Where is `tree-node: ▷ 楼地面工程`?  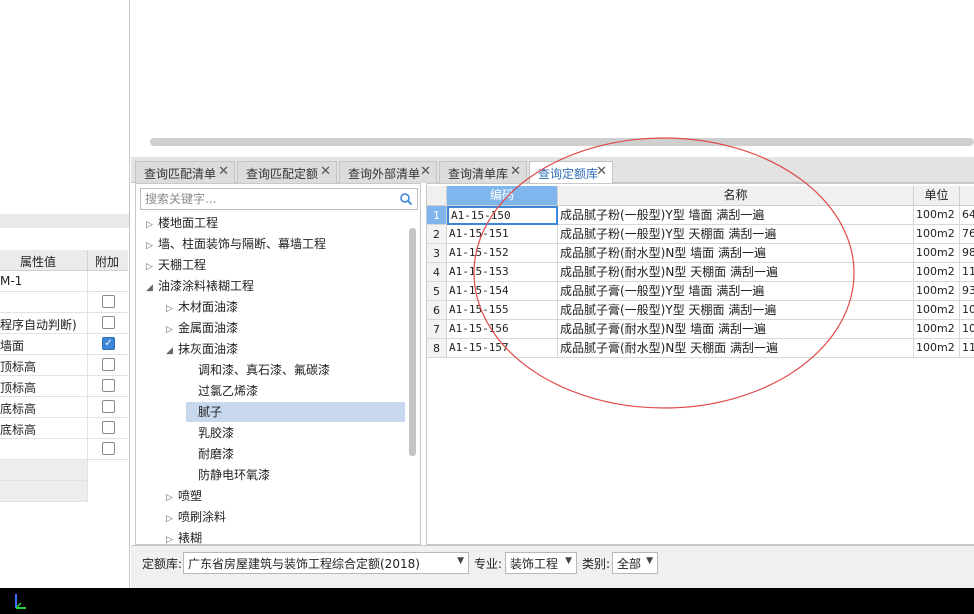
tree-node: ▷ 楼地面工程 is located at coordinates (266, 223).